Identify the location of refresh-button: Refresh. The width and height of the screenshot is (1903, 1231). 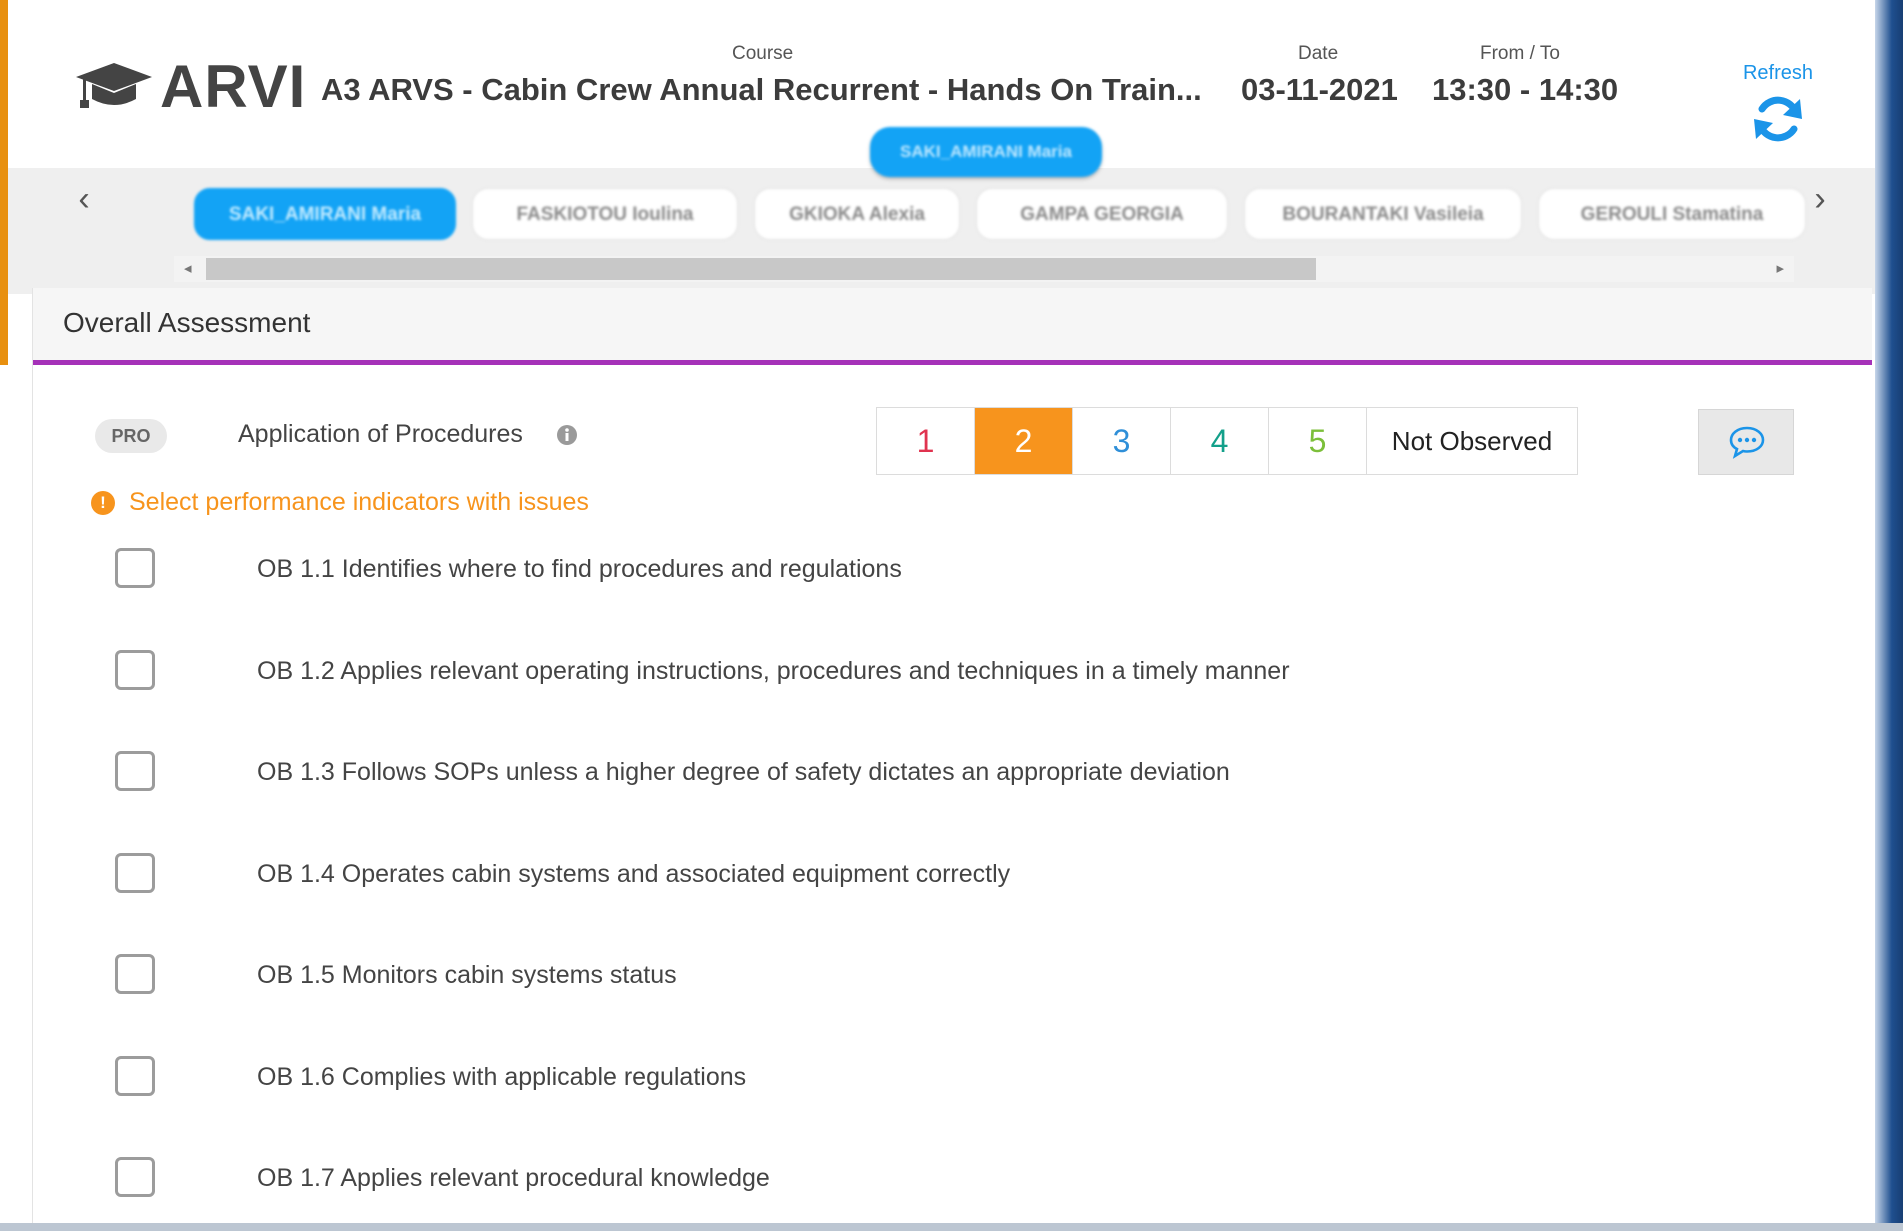
(1778, 104).